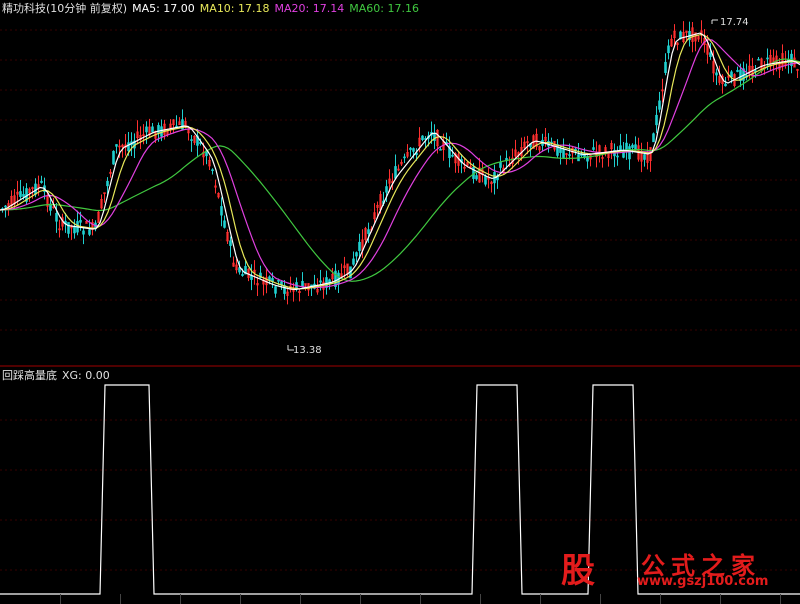 This screenshot has height=604, width=800. I want to click on site-logo: 股 公式之家 www.gszj100.com, so click(676, 568).